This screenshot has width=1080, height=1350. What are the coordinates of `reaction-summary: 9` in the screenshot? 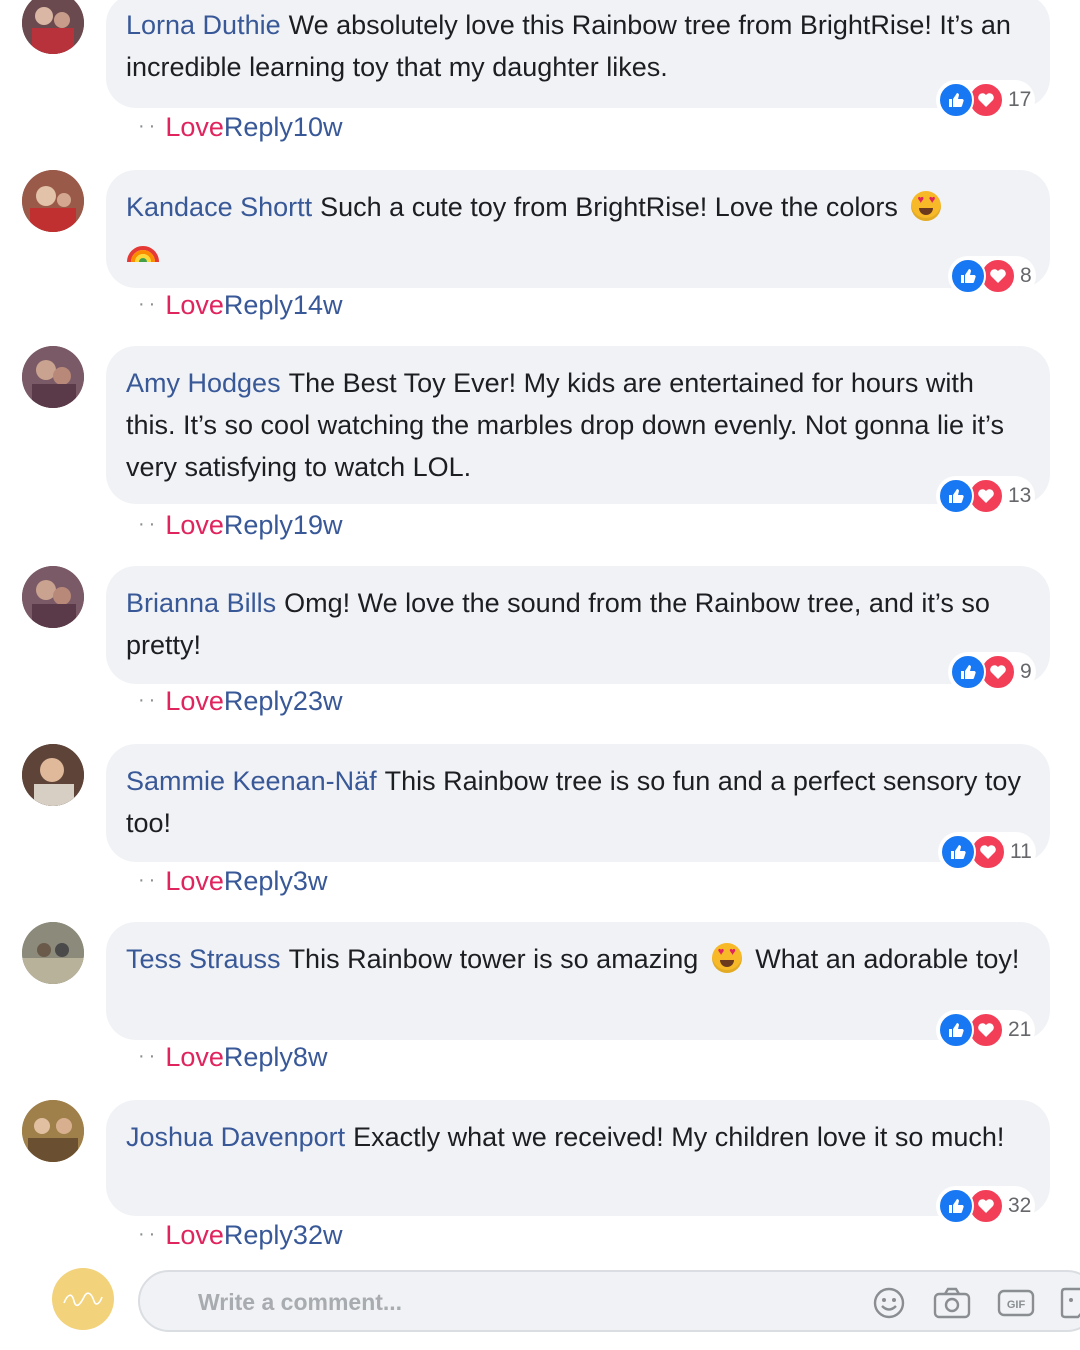 It's located at (992, 672).